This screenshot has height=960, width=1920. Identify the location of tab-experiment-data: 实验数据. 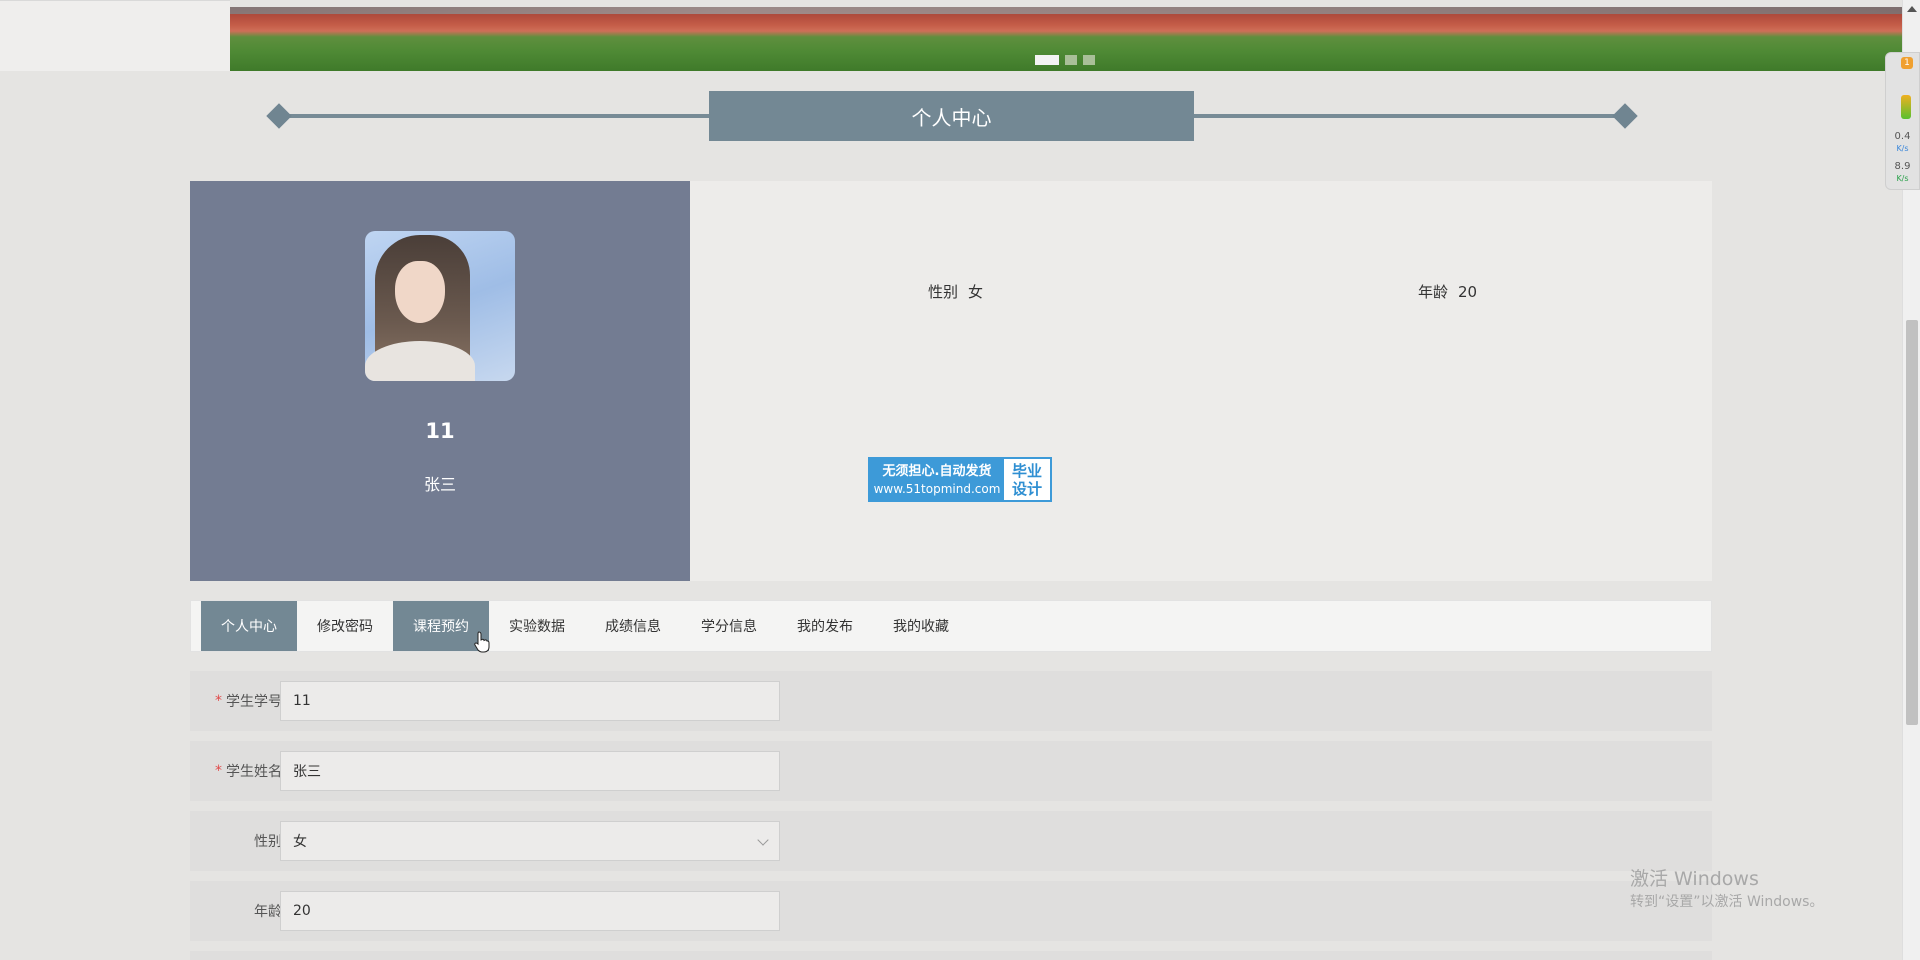
(537, 626).